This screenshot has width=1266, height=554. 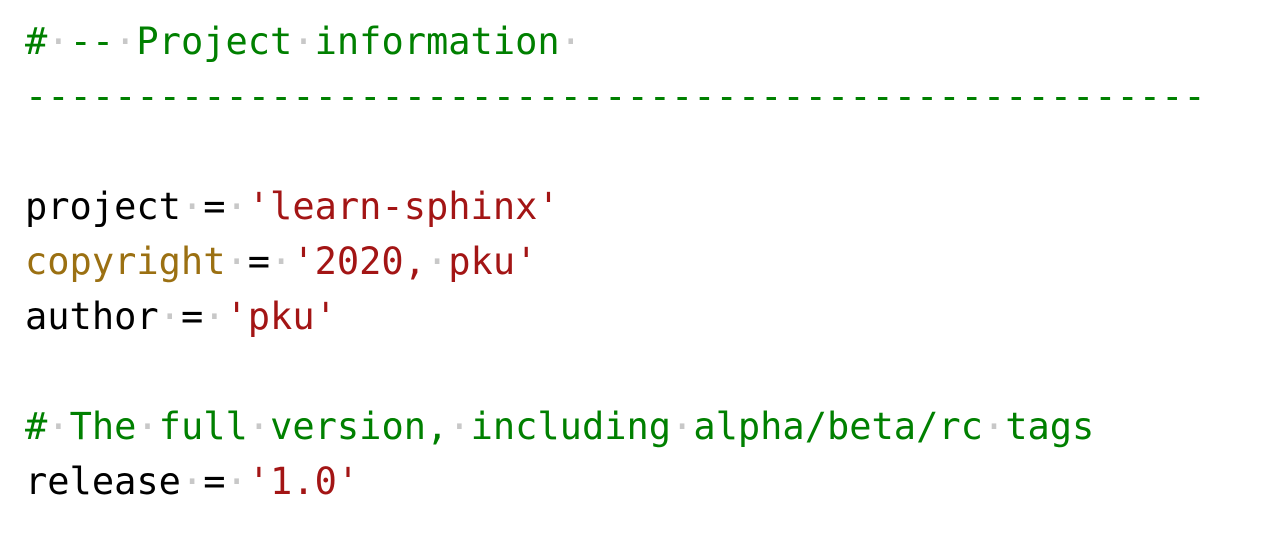 What do you see at coordinates (403, 206) in the screenshot?
I see `token-string: 'learn-sphinx'` at bounding box center [403, 206].